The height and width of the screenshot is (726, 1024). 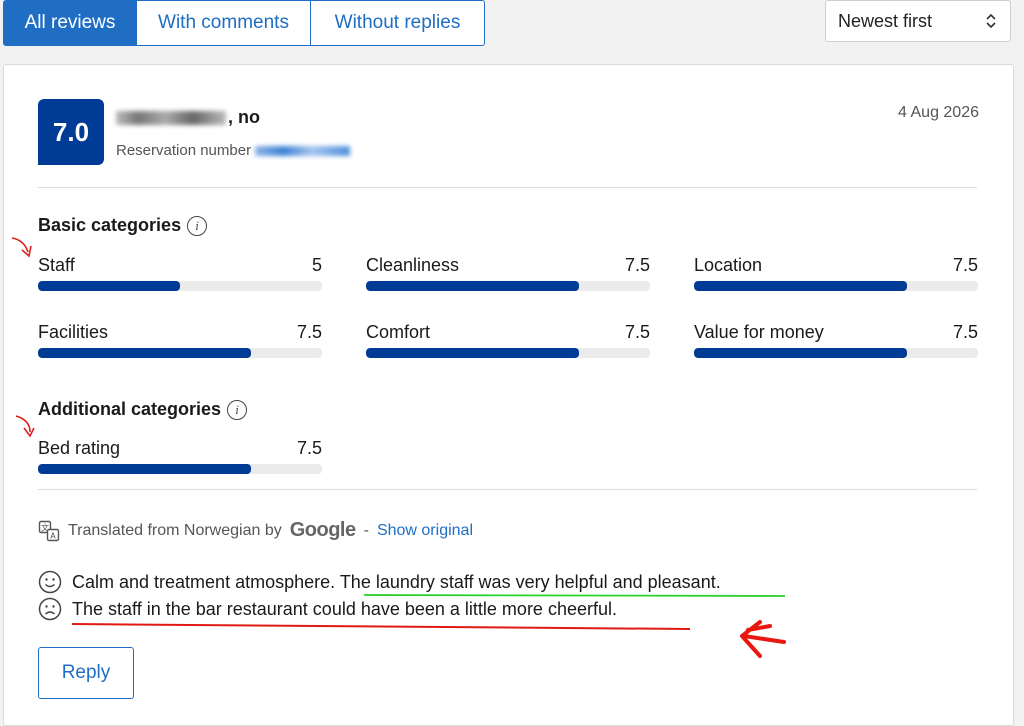 I want to click on updown-chevron-icon, so click(x=991, y=21).